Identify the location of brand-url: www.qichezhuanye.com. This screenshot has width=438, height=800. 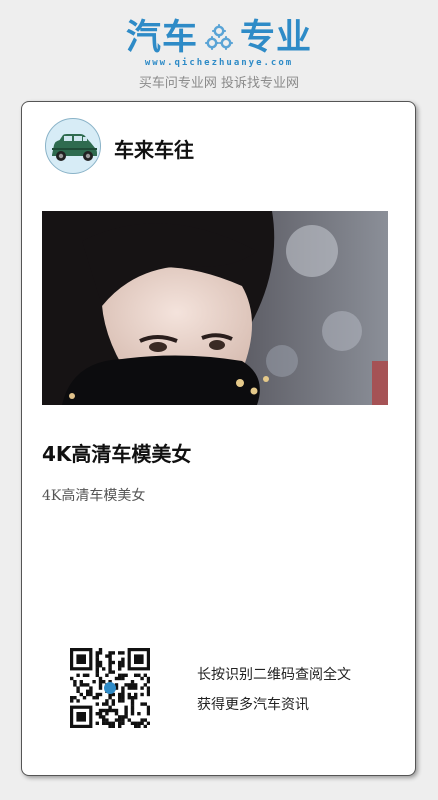
(219, 63).